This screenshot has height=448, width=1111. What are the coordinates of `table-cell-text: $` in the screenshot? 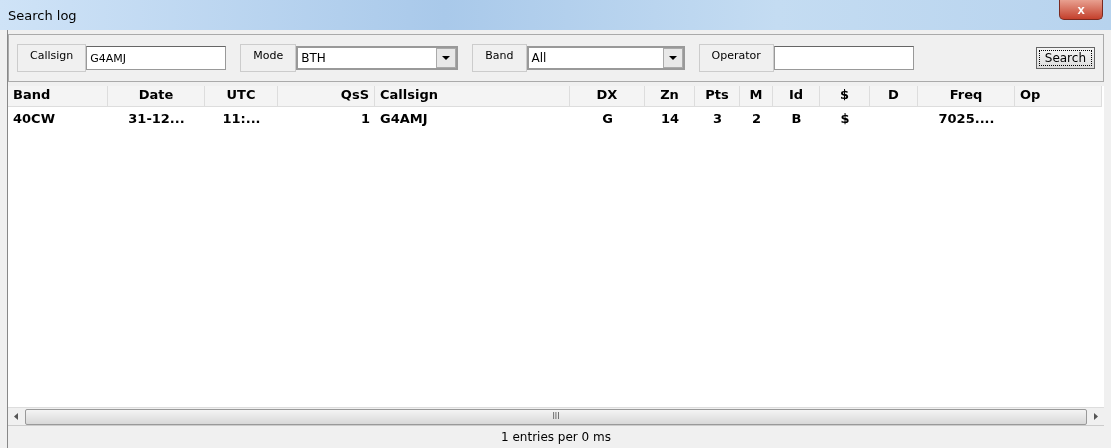 It's located at (845, 119).